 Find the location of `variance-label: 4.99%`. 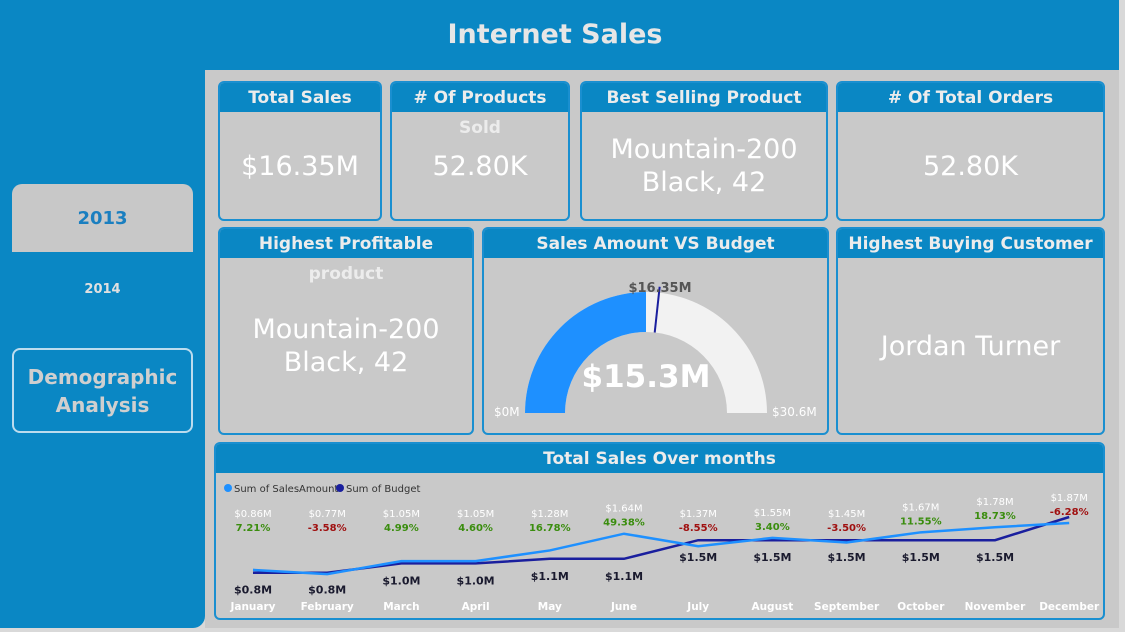

variance-label: 4.99% is located at coordinates (401, 528).